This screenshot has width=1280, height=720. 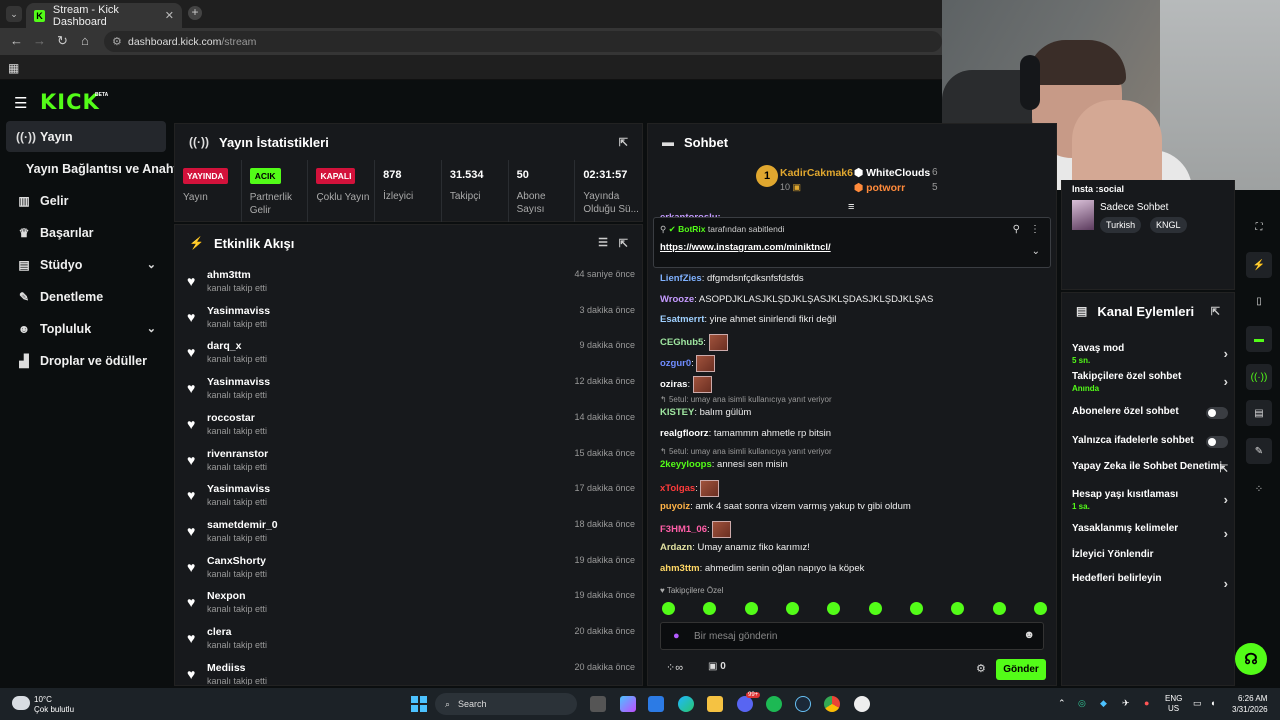 I want to click on tag-badge: Turkish, so click(x=1121, y=225).